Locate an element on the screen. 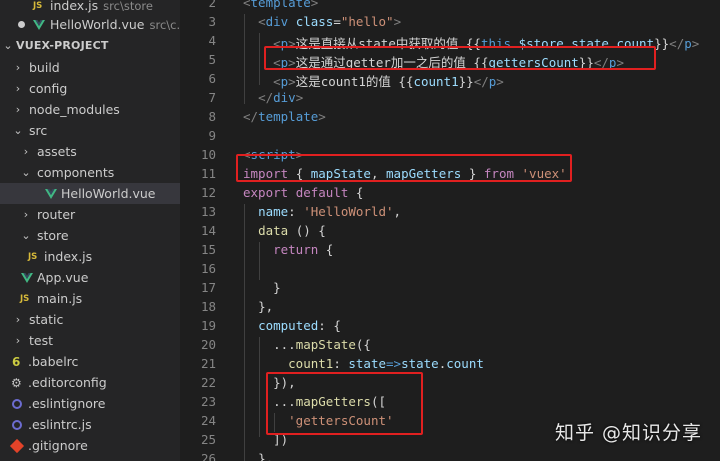 The height and width of the screenshot is (461, 720). code-line: </div> is located at coordinates (281, 97).